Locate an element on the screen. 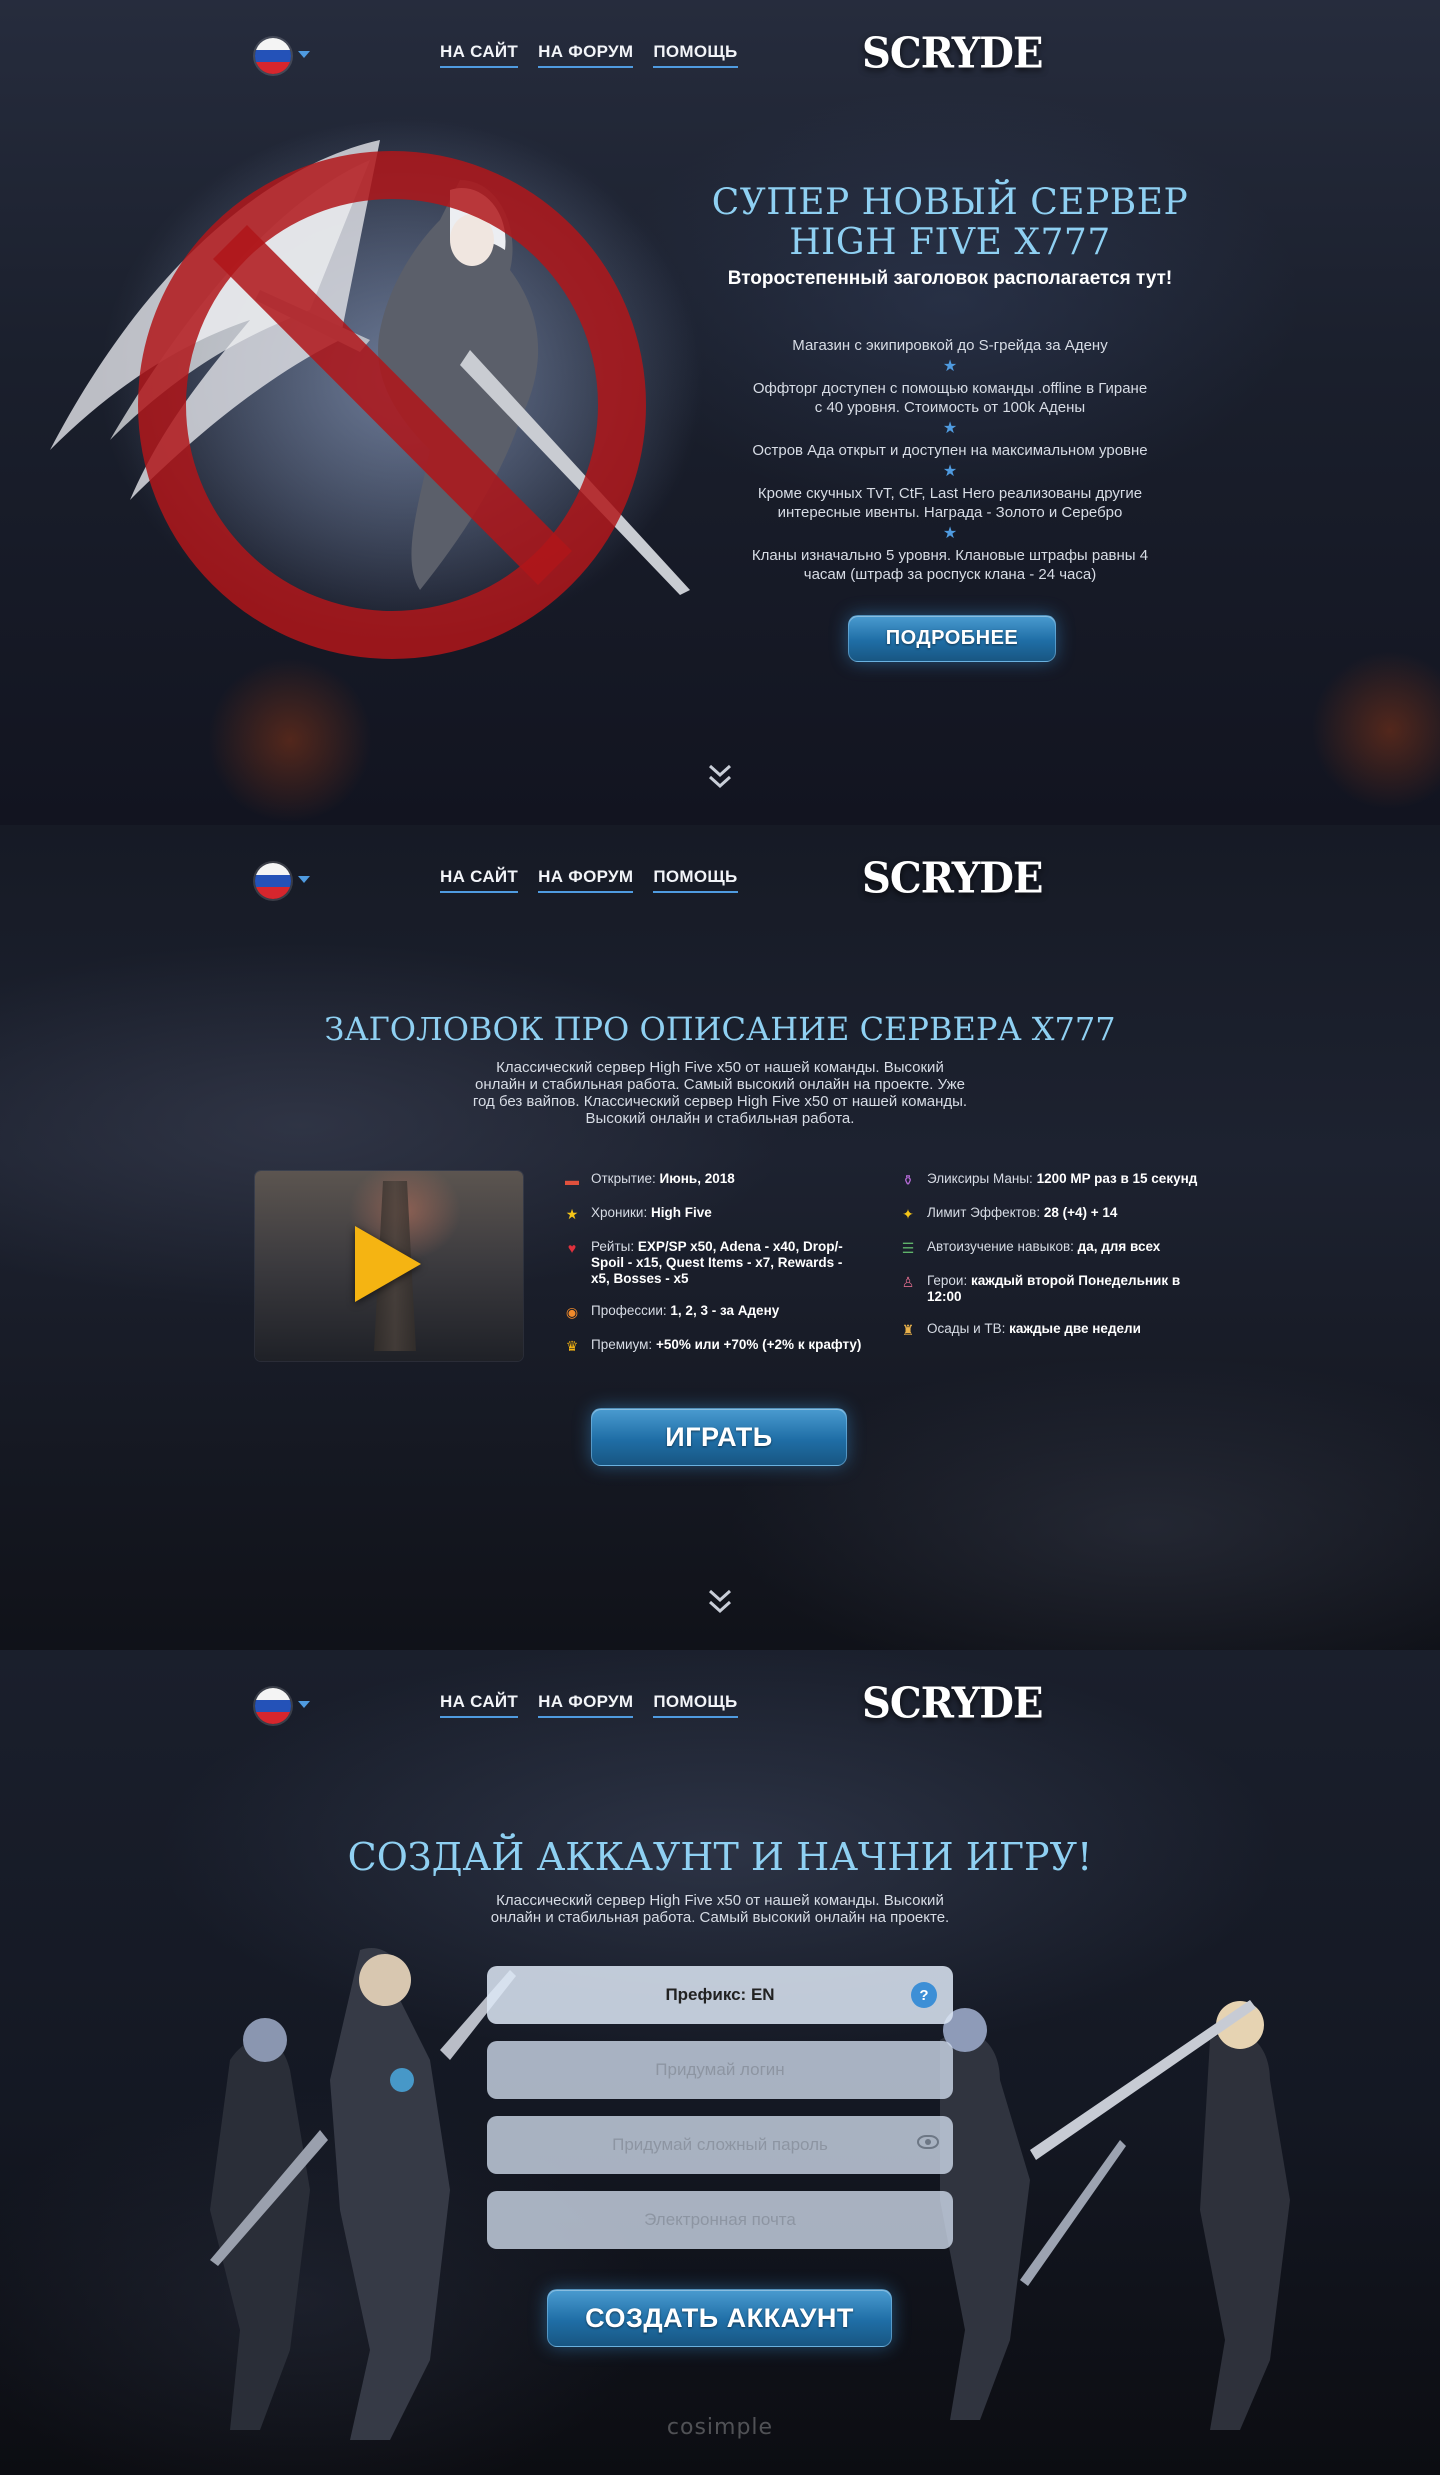 The image size is (1440, 2475). login-placeholder: Придумай логин is located at coordinates (720, 2069).